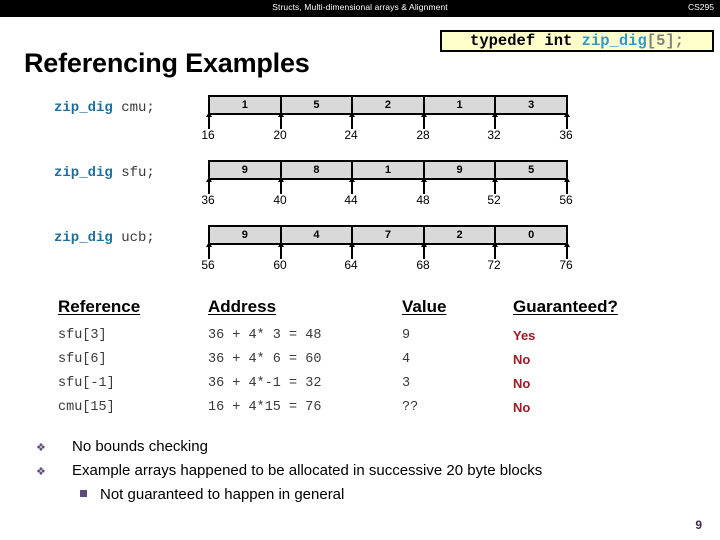 This screenshot has height=540, width=720. What do you see at coordinates (208, 135) in the screenshot?
I see `address-label: 16` at bounding box center [208, 135].